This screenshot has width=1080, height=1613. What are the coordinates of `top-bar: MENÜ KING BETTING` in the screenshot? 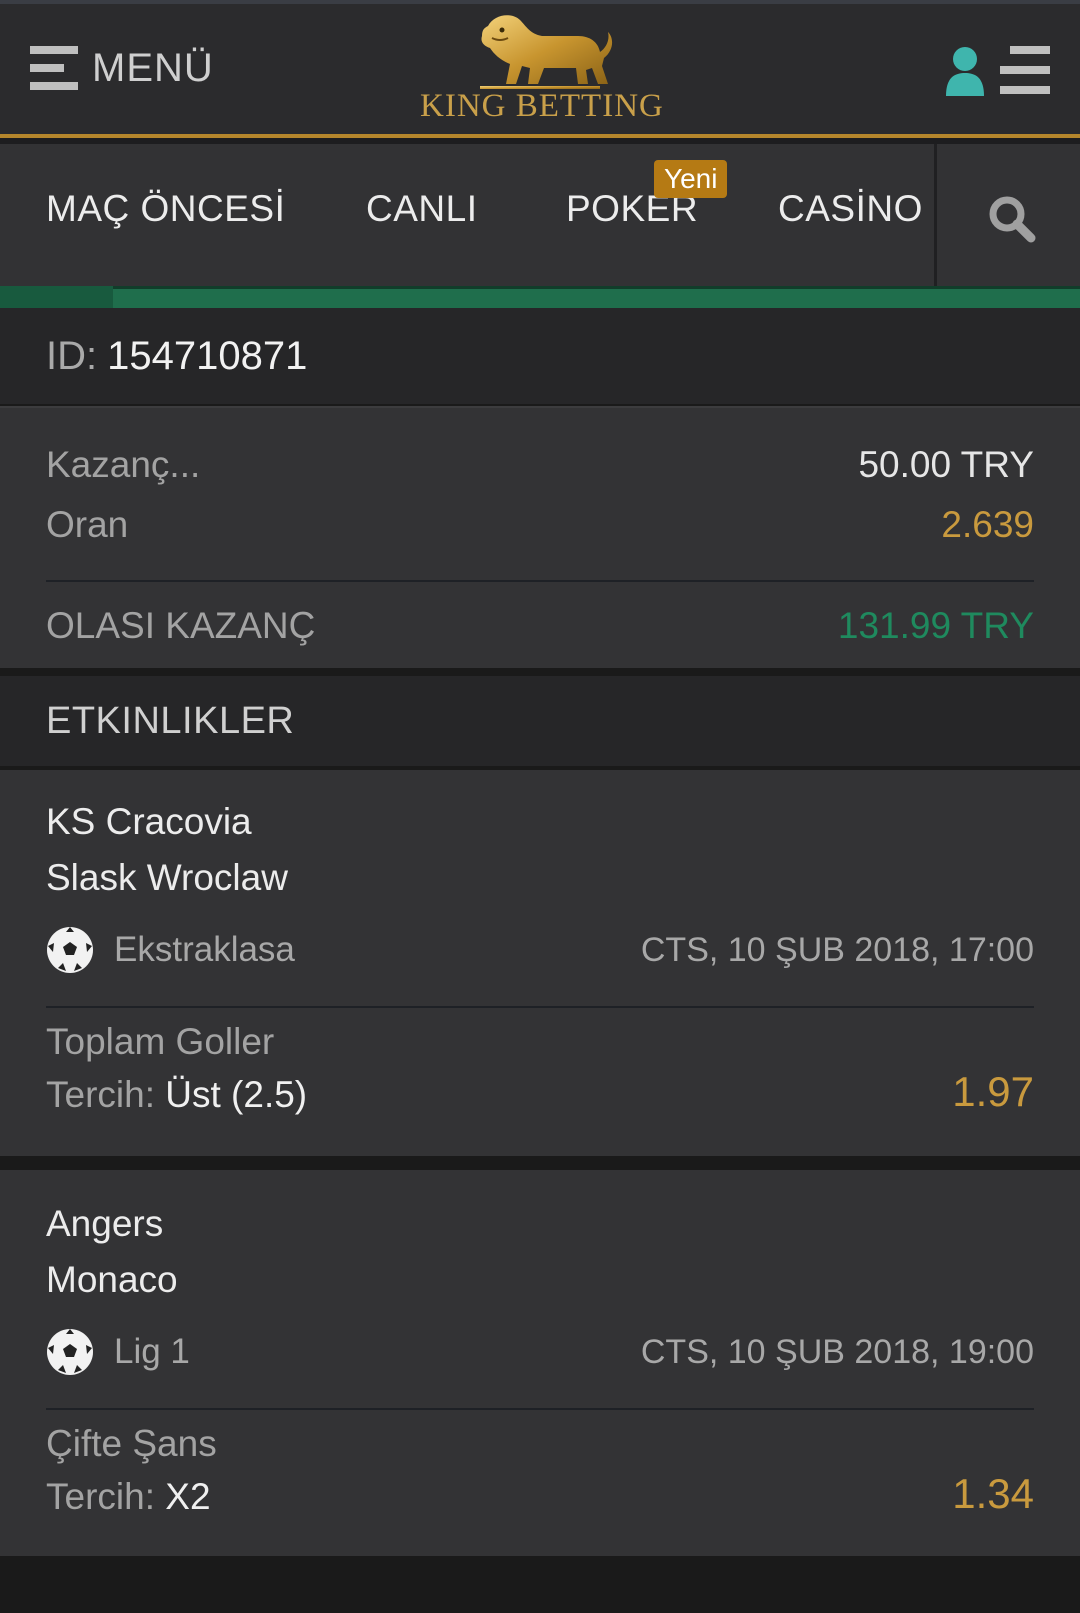 It's located at (540, 69).